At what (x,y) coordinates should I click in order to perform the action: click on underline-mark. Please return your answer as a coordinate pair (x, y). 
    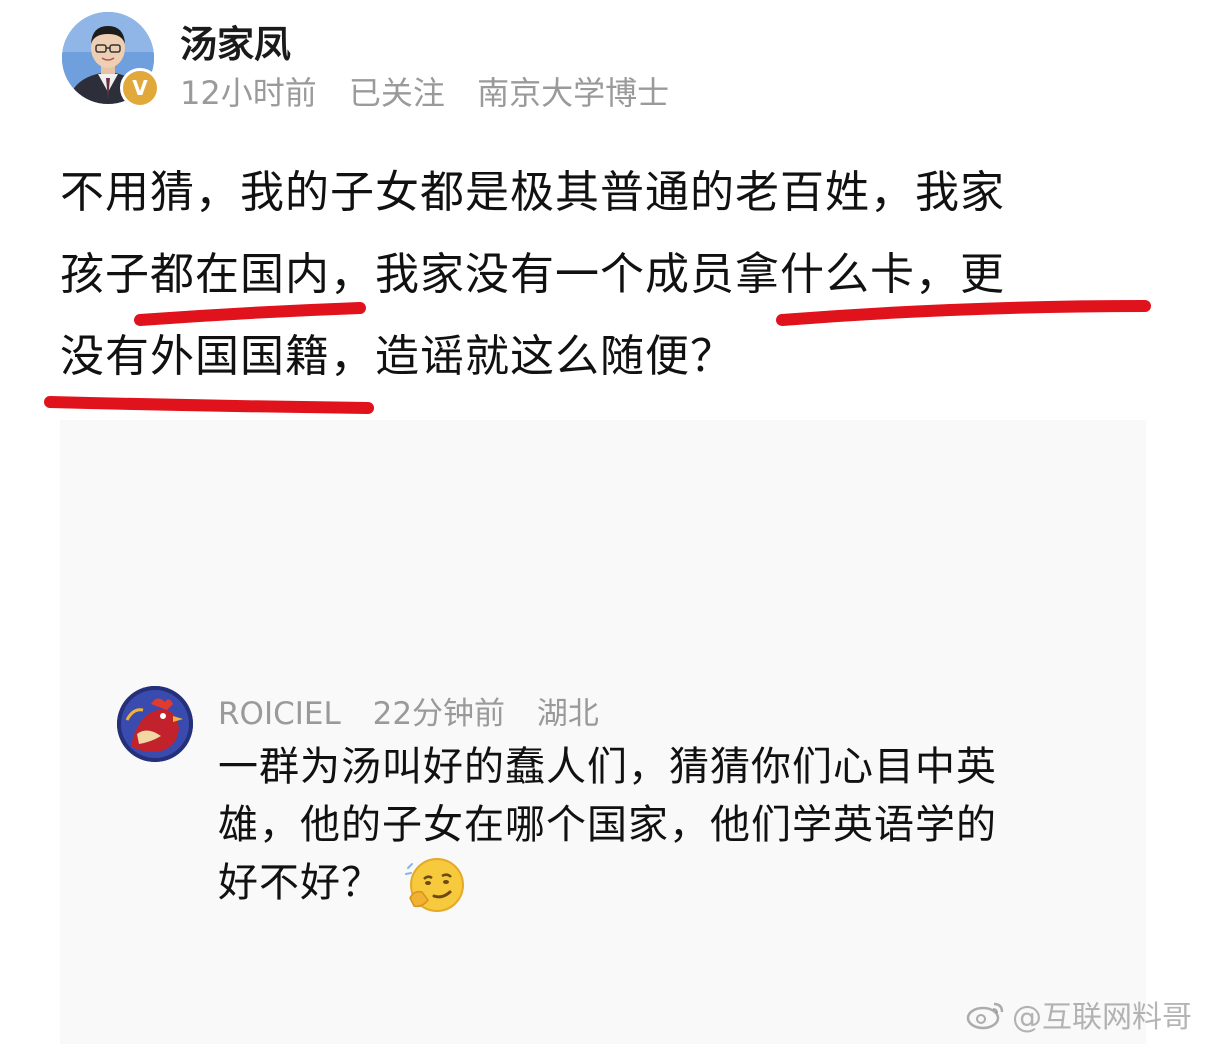
    Looking at the image, I should click on (209, 405).